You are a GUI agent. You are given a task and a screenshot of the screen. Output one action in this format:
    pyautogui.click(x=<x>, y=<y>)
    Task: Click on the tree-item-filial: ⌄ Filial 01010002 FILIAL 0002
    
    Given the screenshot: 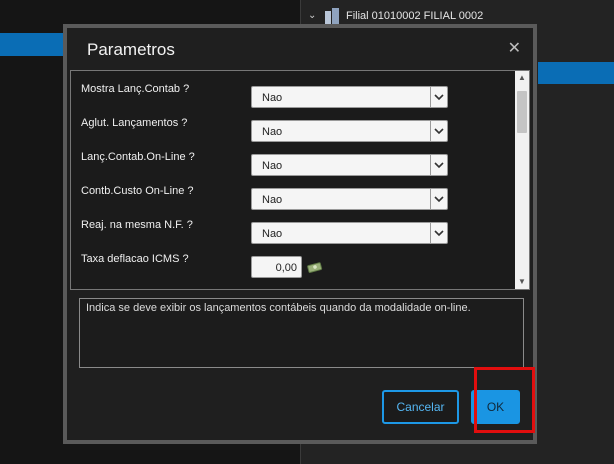 What is the action you would take?
    pyautogui.click(x=395, y=16)
    